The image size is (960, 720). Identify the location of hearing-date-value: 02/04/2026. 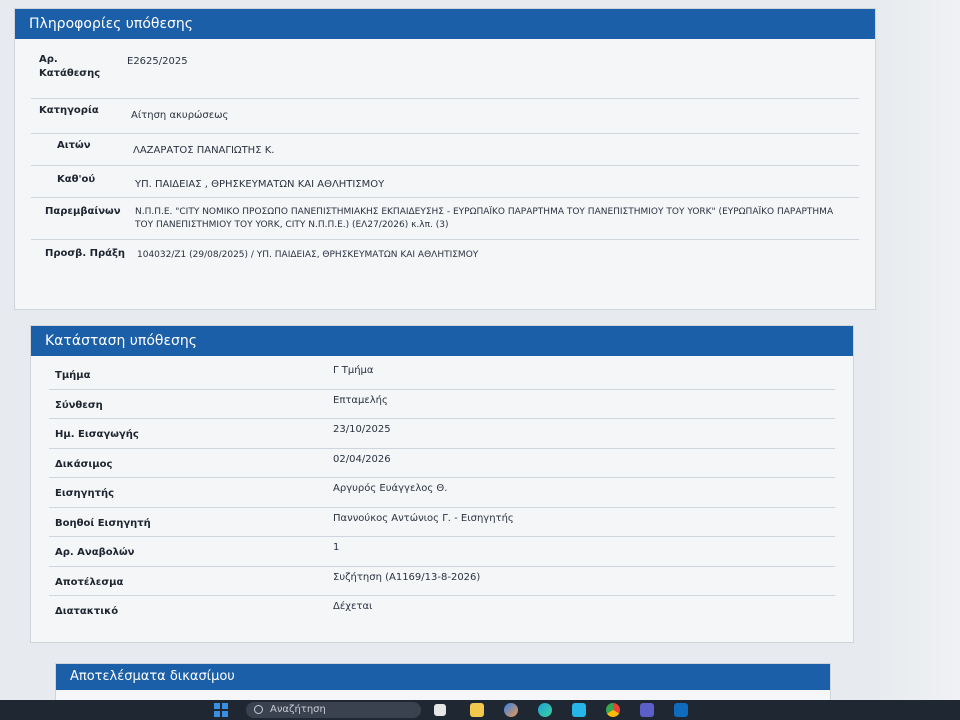
(362, 459).